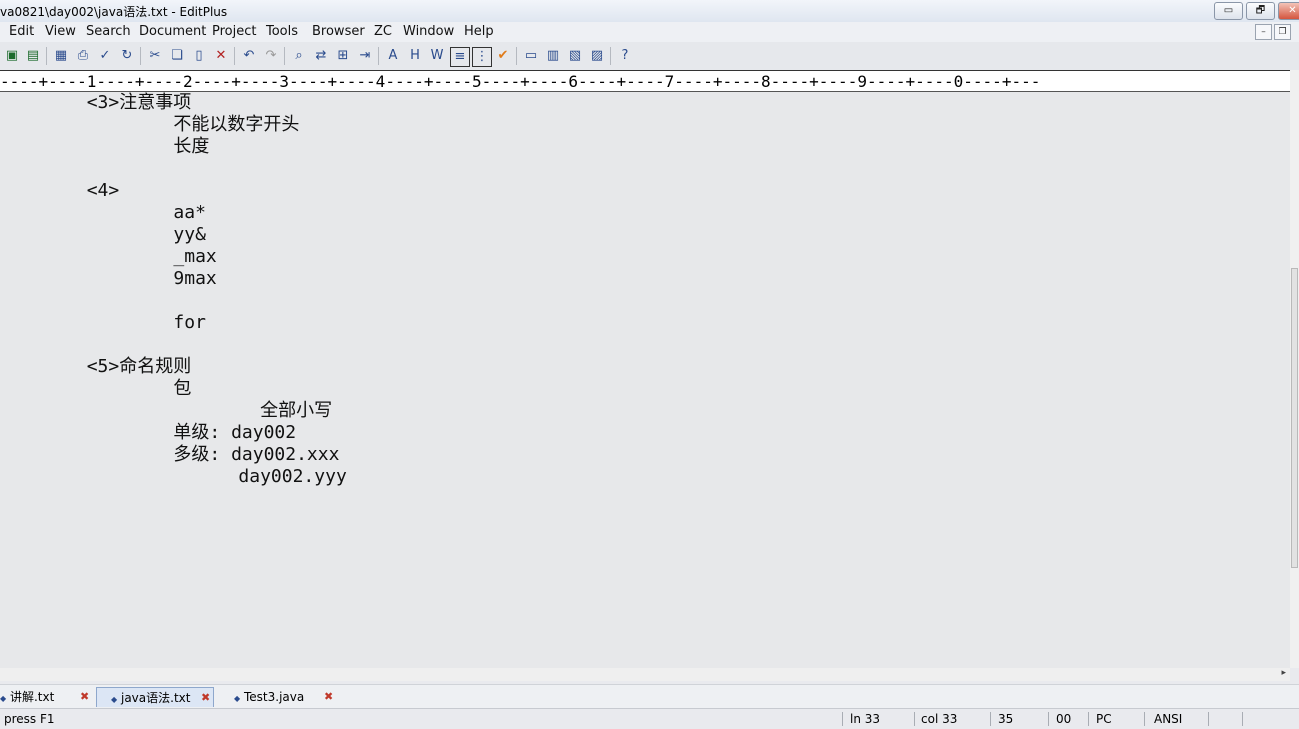 The width and height of the screenshot is (1299, 729). I want to click on tab-java-syntax: ◆ java语法.txt ✖, so click(155, 697).